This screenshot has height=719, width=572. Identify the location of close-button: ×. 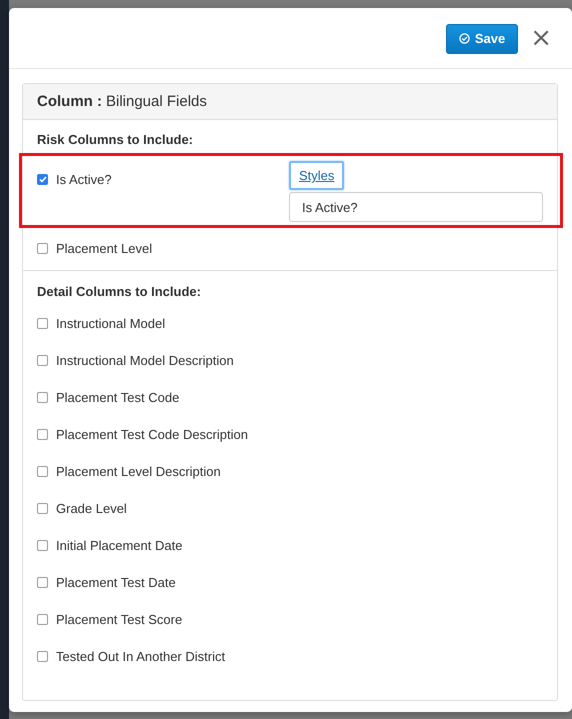
(541, 38).